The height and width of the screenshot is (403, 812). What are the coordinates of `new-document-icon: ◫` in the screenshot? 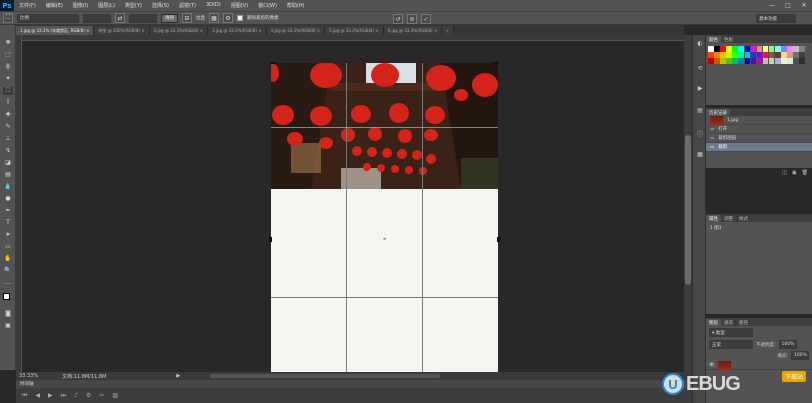 It's located at (784, 173).